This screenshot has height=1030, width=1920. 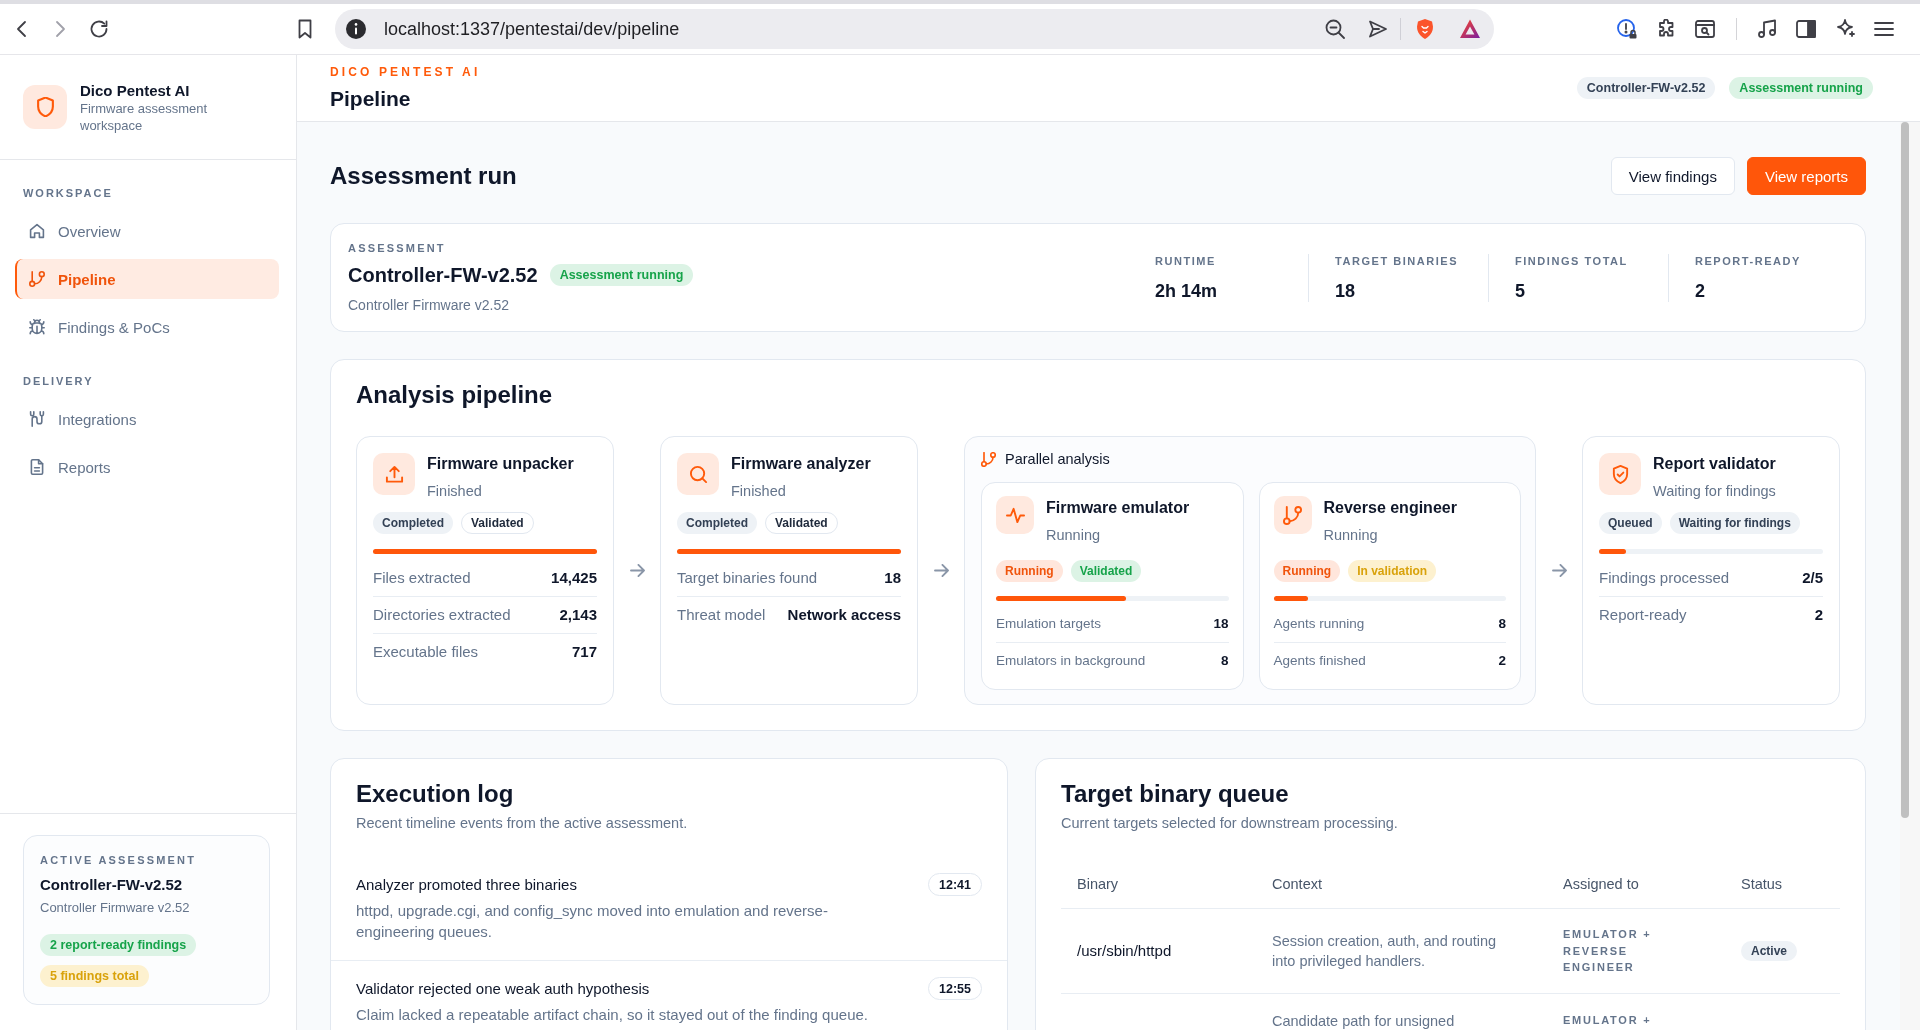 What do you see at coordinates (1767, 29) in the screenshot?
I see `music-note-icon` at bounding box center [1767, 29].